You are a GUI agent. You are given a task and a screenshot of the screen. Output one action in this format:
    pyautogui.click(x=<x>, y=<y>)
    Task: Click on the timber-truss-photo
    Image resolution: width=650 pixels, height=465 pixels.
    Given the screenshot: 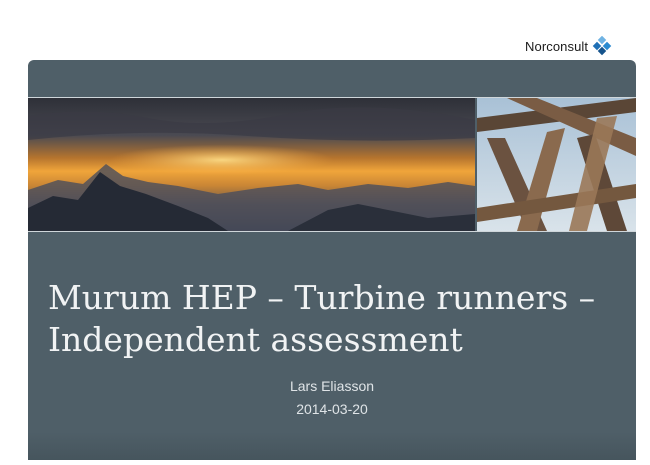 What is the action you would take?
    pyautogui.click(x=556, y=164)
    